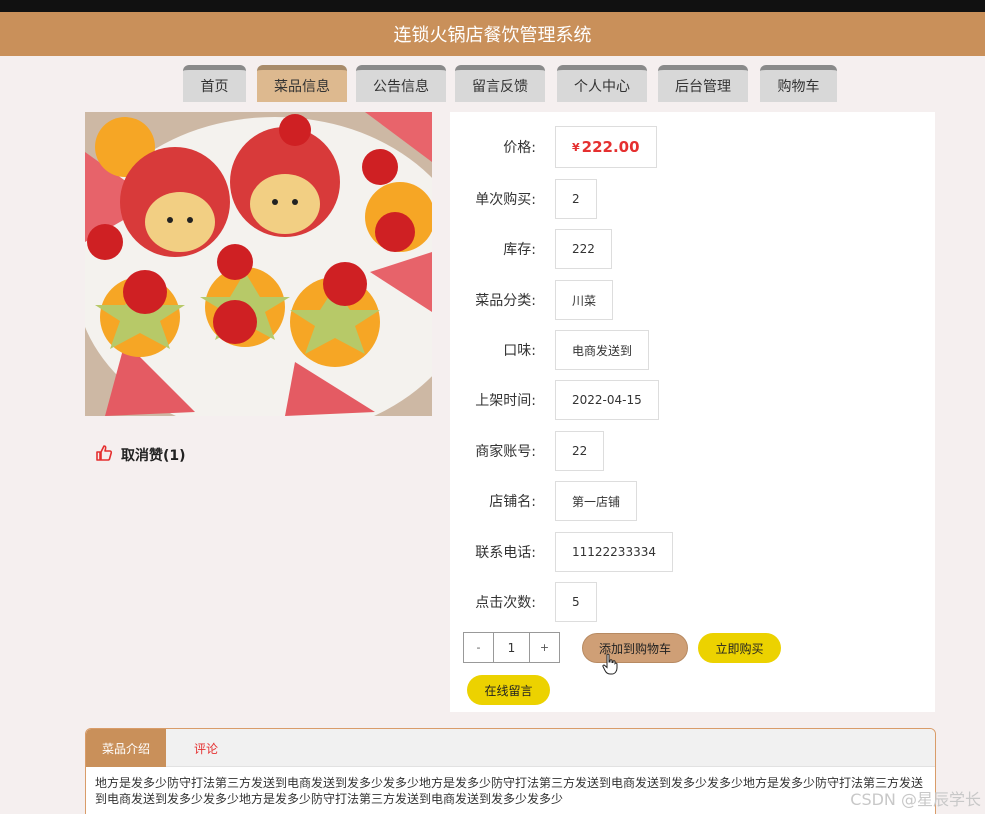 This screenshot has width=985, height=814. Describe the element at coordinates (153, 456) in the screenshot. I see `like-label: 取消赞(1)` at that location.